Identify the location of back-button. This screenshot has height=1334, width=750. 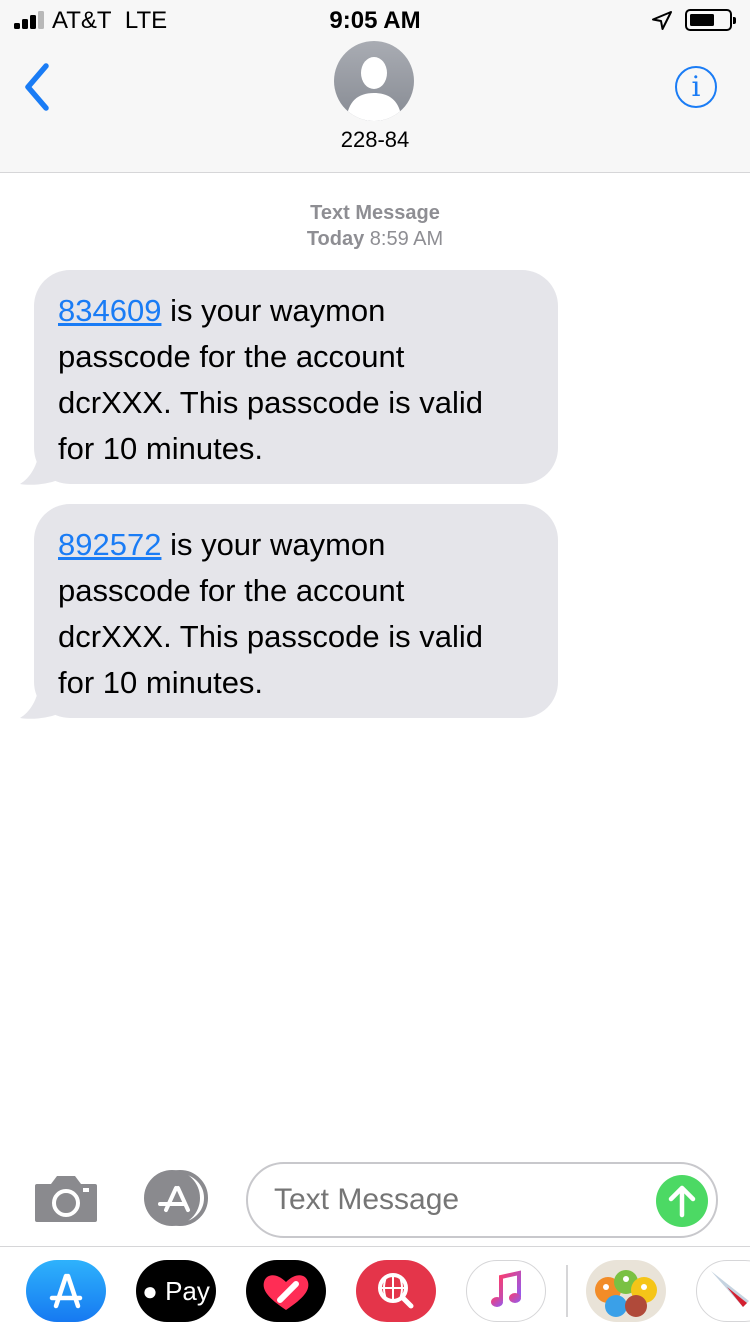
(38, 87).